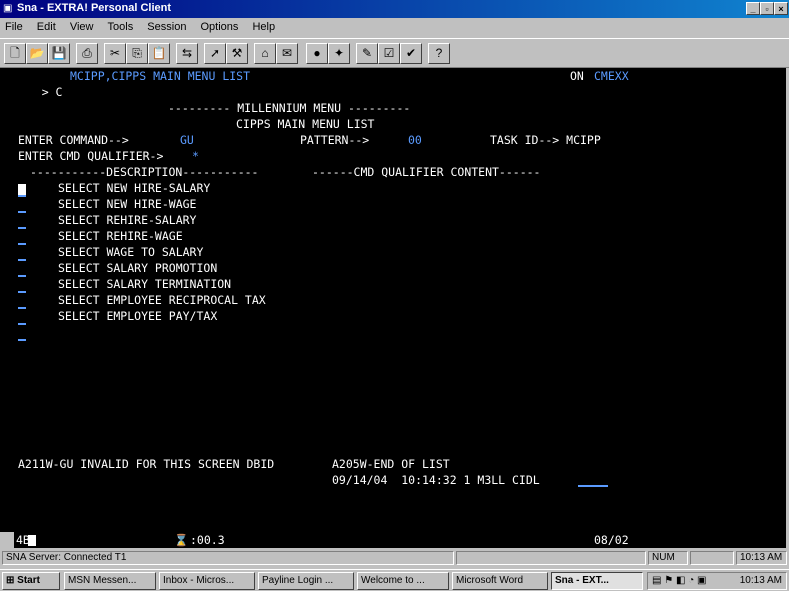  Describe the element at coordinates (411, 53) in the screenshot. I see `check-icon: ✔` at that location.